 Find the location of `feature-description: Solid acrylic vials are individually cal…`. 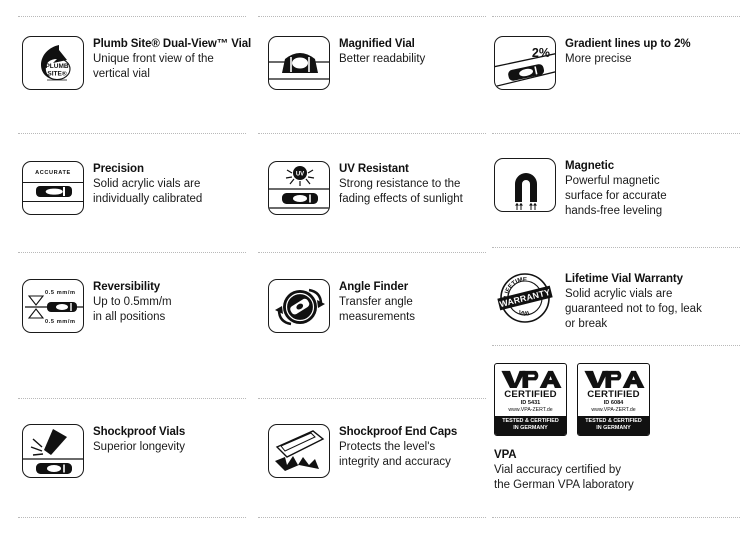

feature-description: Solid acrylic vials are individually cal… is located at coordinates (147, 192).